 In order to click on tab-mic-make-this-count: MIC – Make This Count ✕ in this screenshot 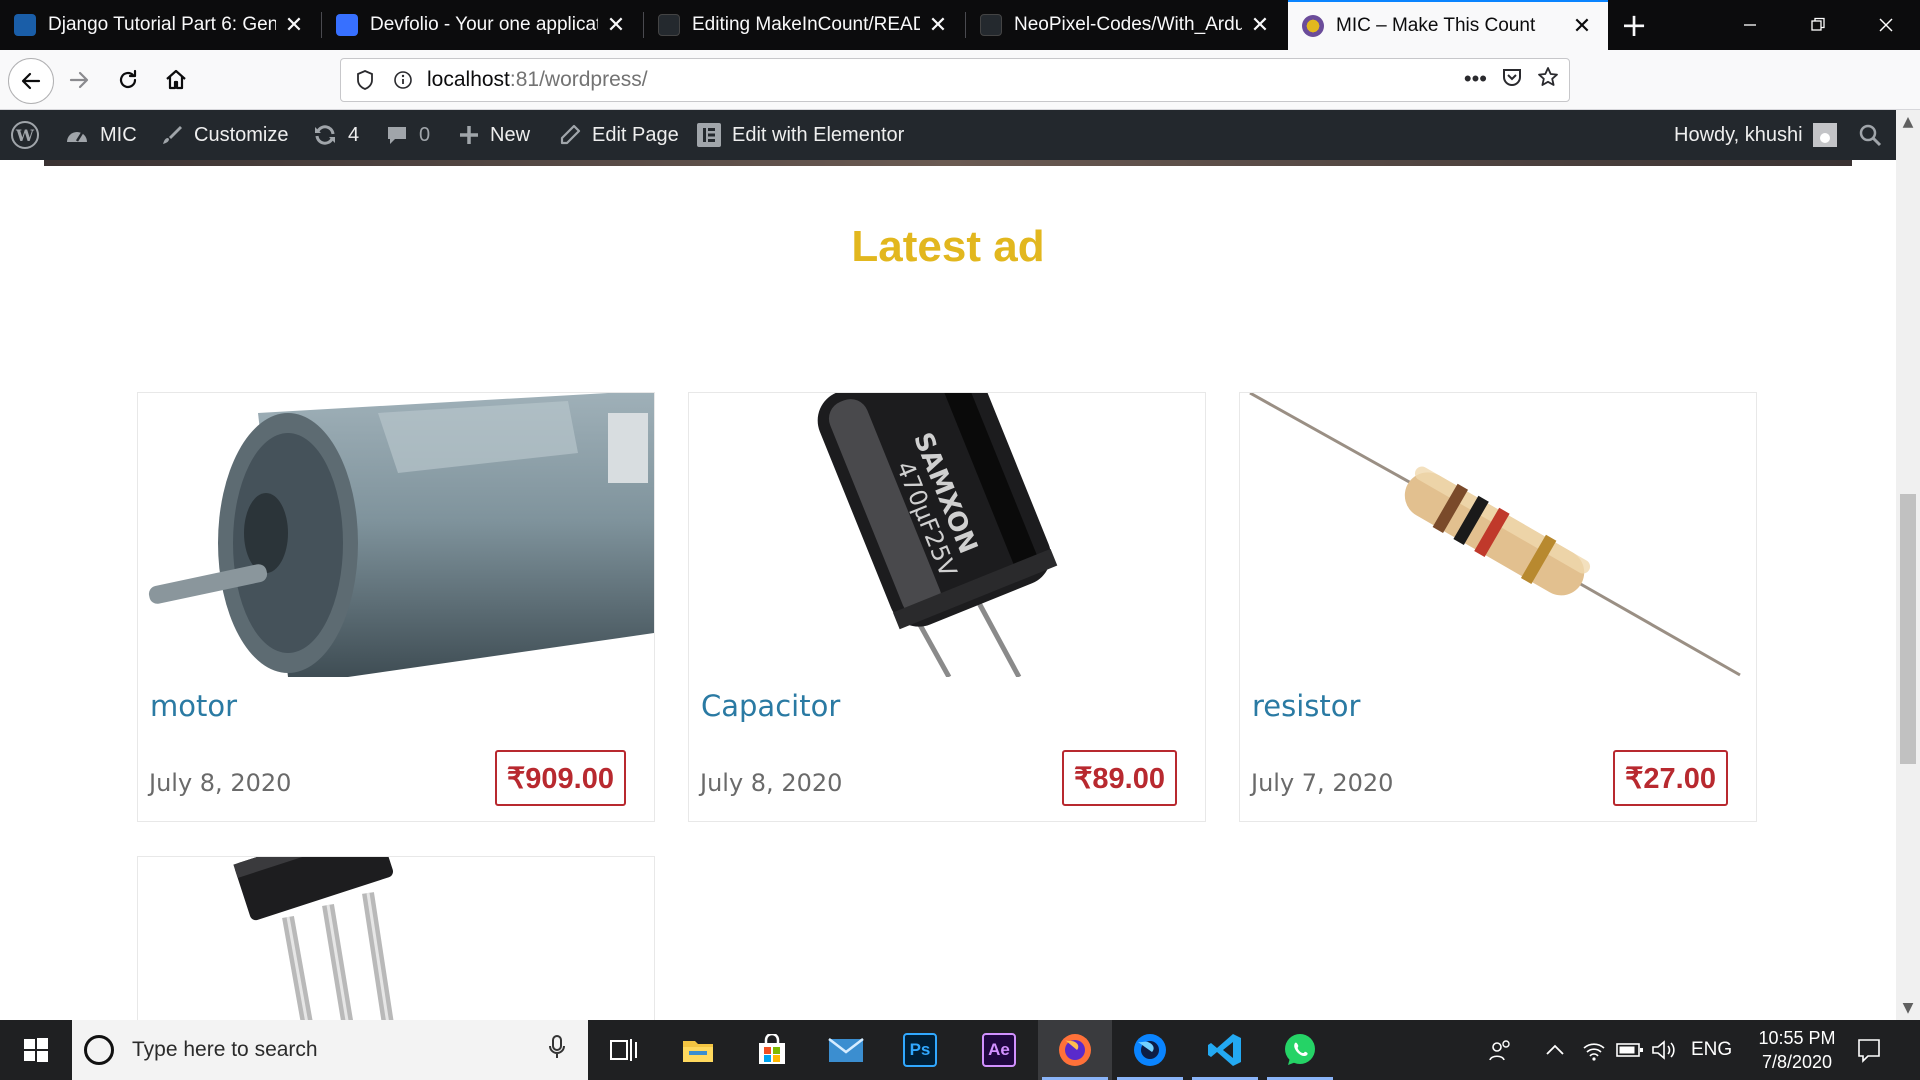, I will do `click(1448, 25)`.